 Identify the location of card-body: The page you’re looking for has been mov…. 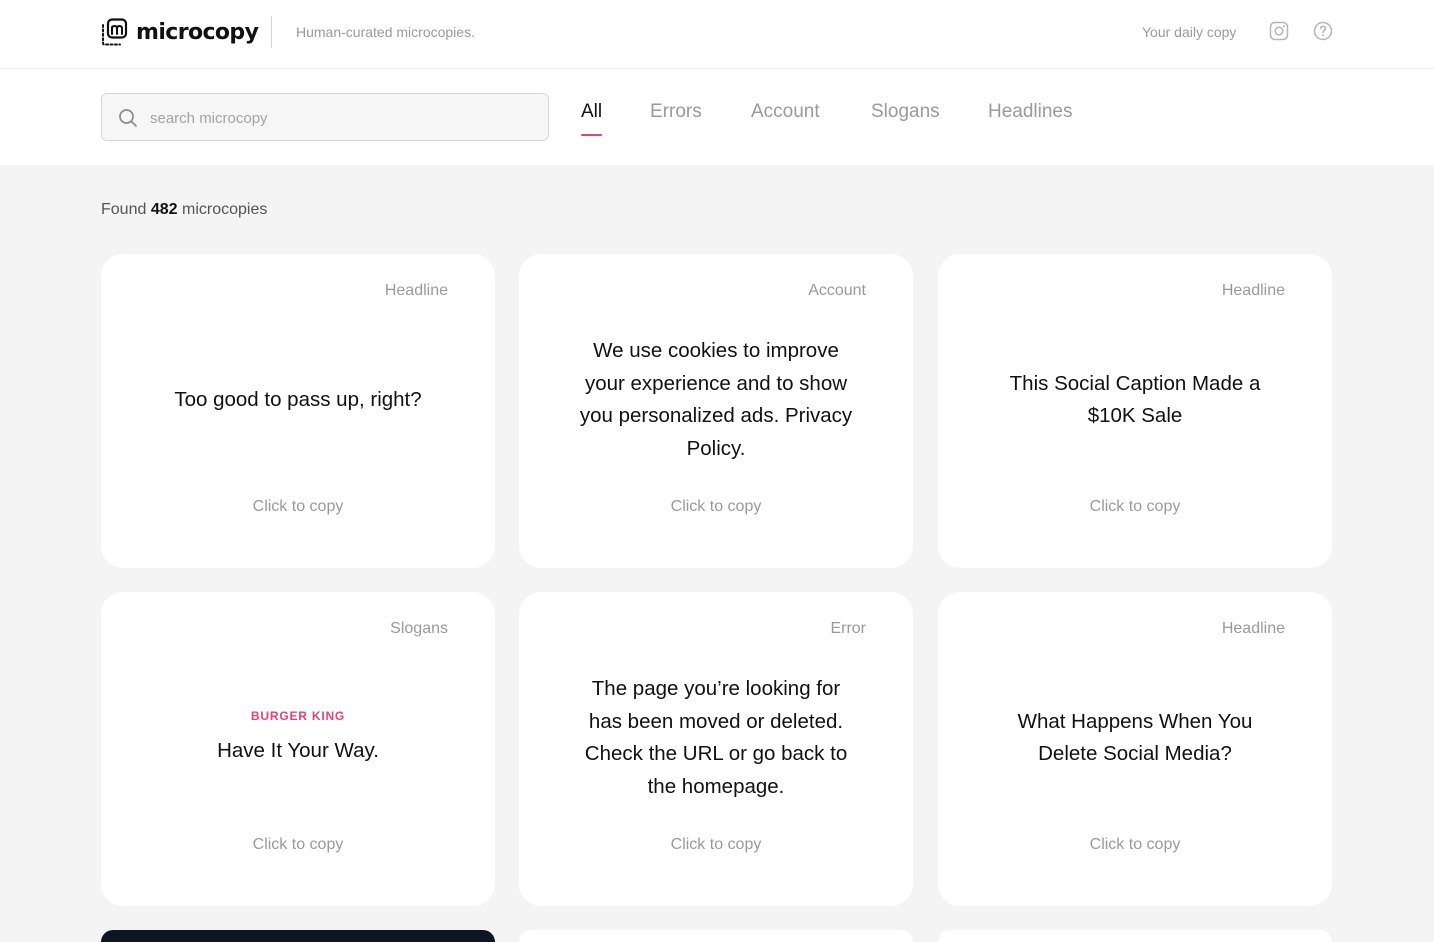
(716, 738).